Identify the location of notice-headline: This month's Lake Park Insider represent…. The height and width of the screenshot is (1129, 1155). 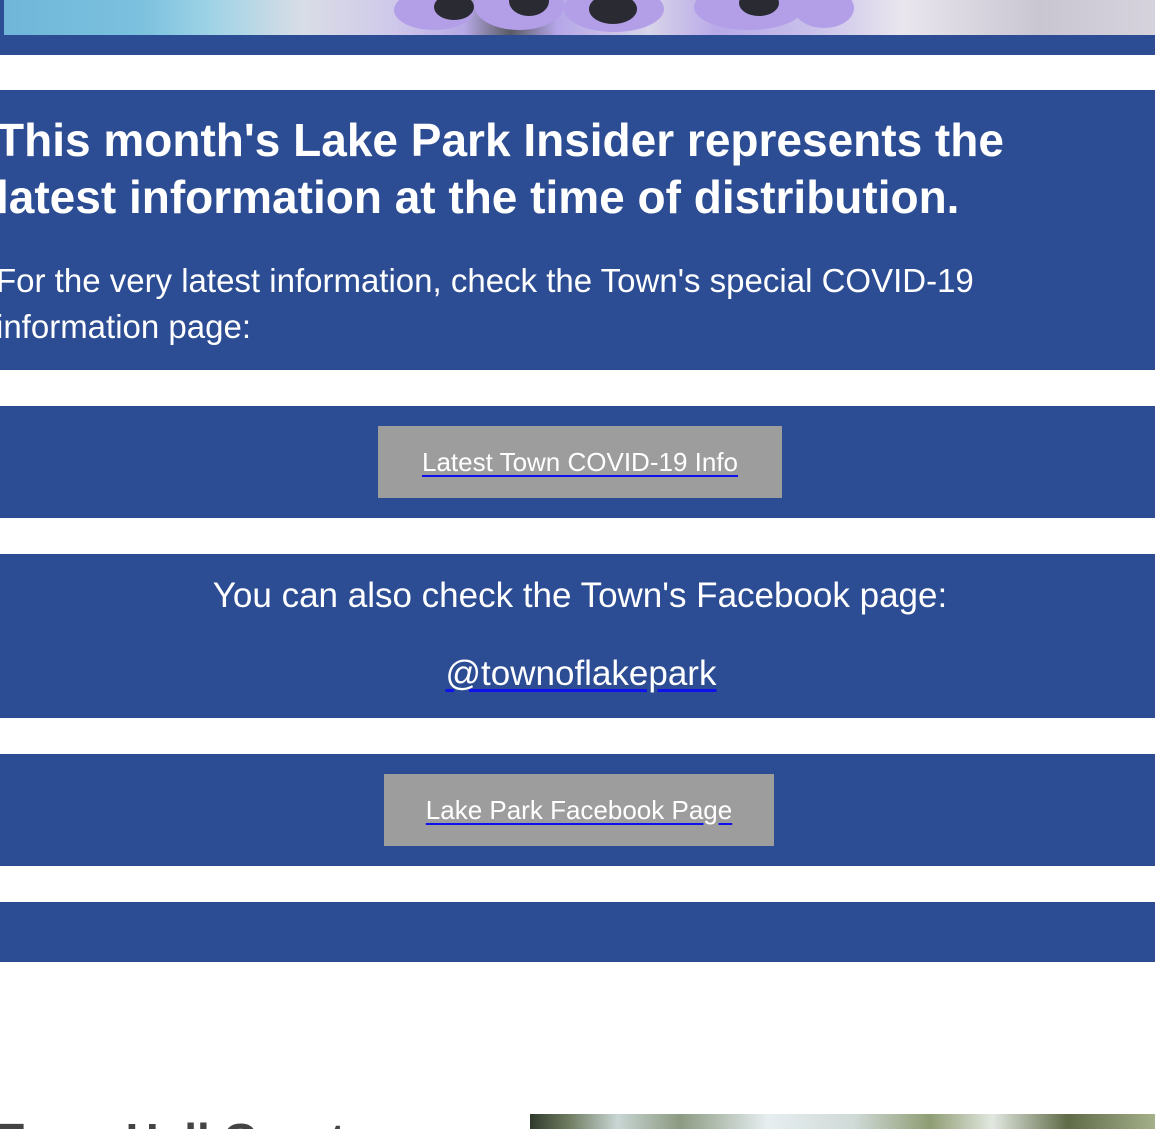
(502, 168).